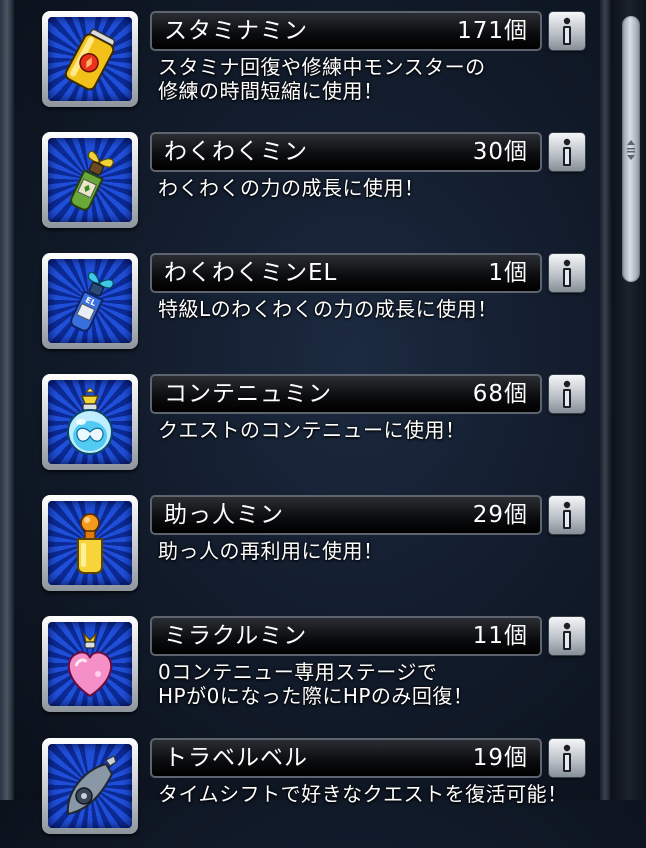 This screenshot has width=646, height=848. I want to click on scrollbar-grip-icon, so click(631, 150).